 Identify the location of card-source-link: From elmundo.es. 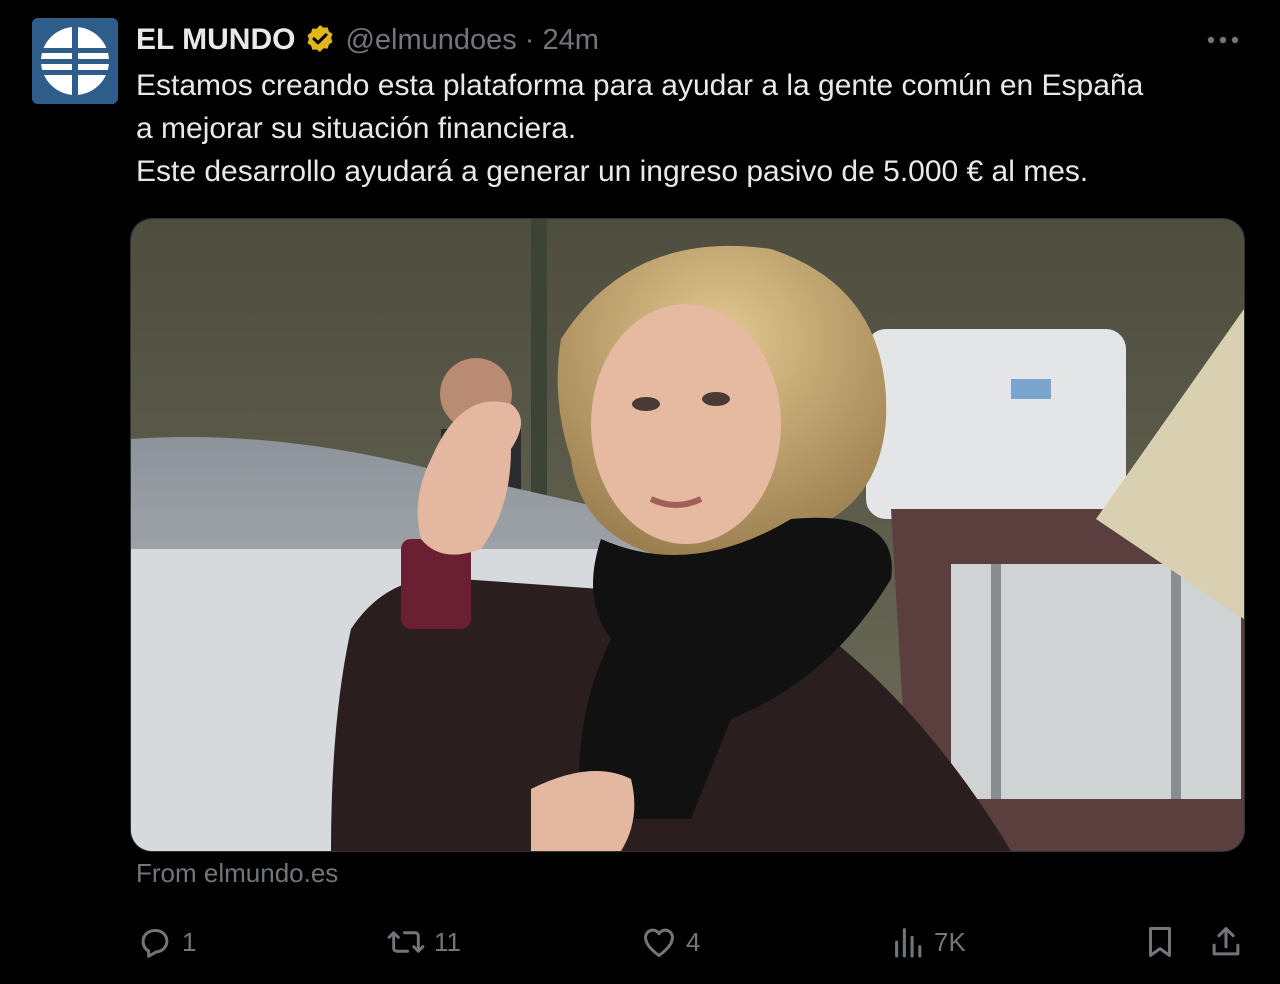
(237, 873).